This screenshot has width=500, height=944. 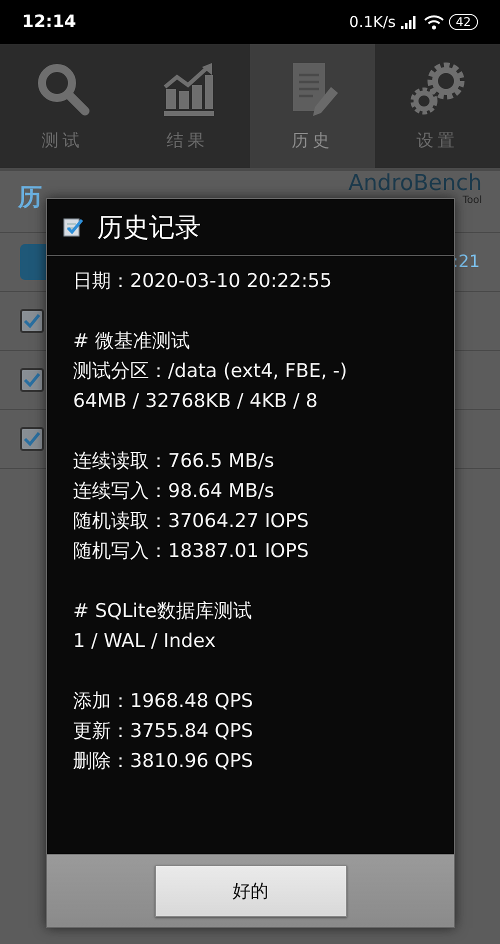 What do you see at coordinates (210, 371) in the screenshot?
I see `result-line: 测试分区：/data (ext4, FBE, -)` at bounding box center [210, 371].